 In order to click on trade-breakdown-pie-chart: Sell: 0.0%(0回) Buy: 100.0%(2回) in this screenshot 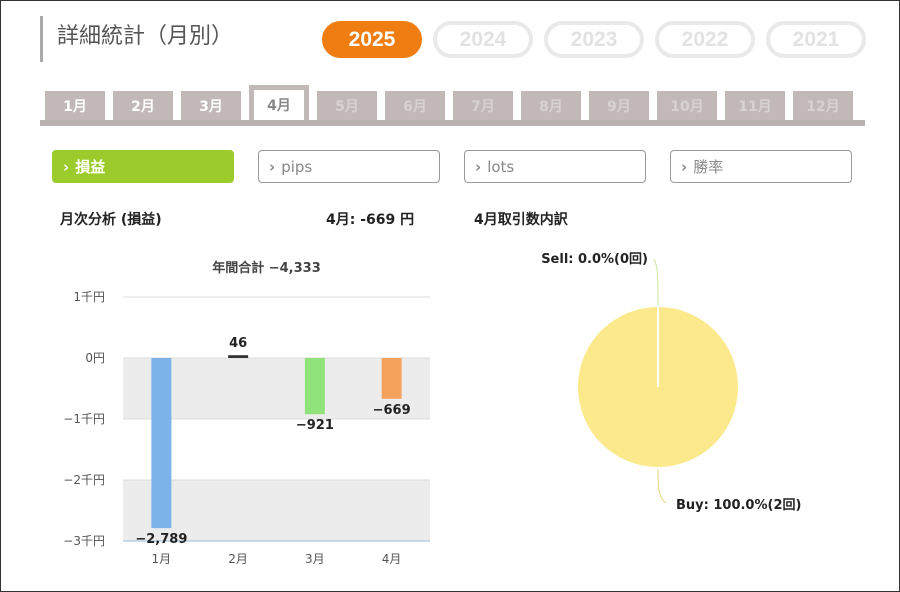, I will do `click(671, 382)`.